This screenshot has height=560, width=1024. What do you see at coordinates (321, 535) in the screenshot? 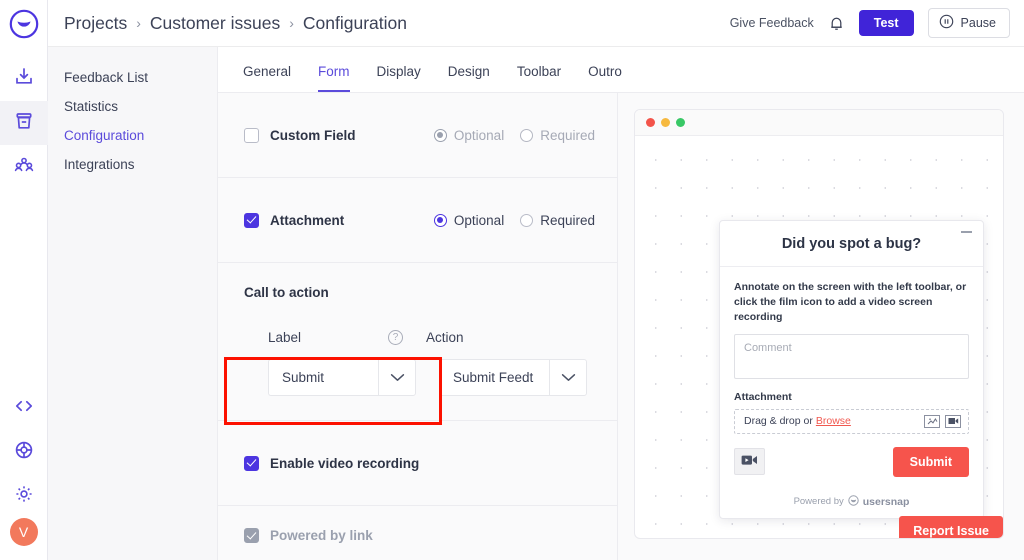
I see `powered-by-link-label: Powered by link` at bounding box center [321, 535].